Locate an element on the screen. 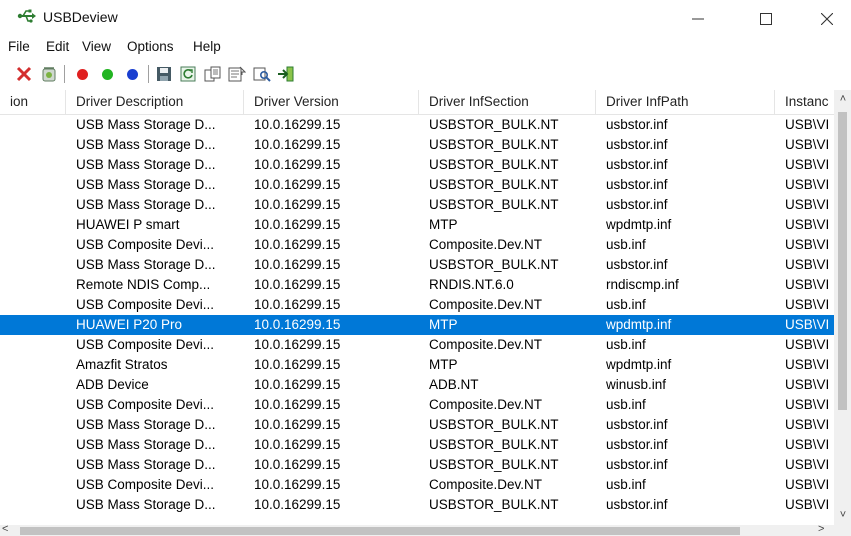  delete-icon is located at coordinates (24, 74).